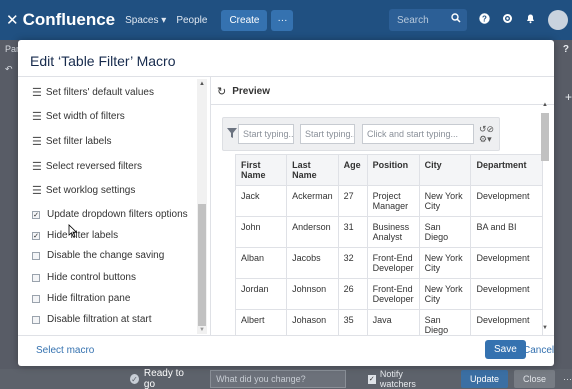 This screenshot has height=389, width=572. I want to click on select-macro-link: Select macro, so click(65, 350).